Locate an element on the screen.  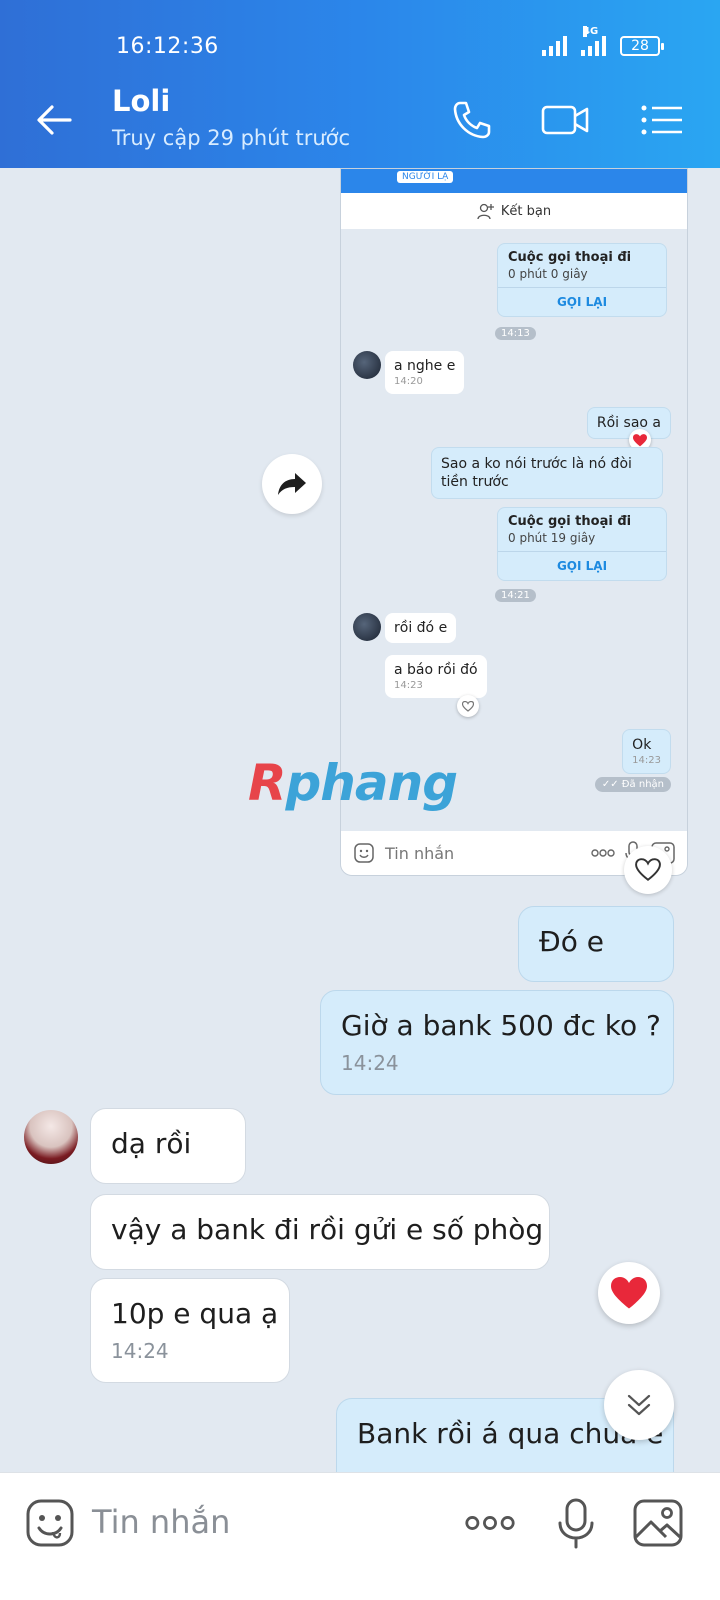
signal-icon is located at coordinates (554, 46).